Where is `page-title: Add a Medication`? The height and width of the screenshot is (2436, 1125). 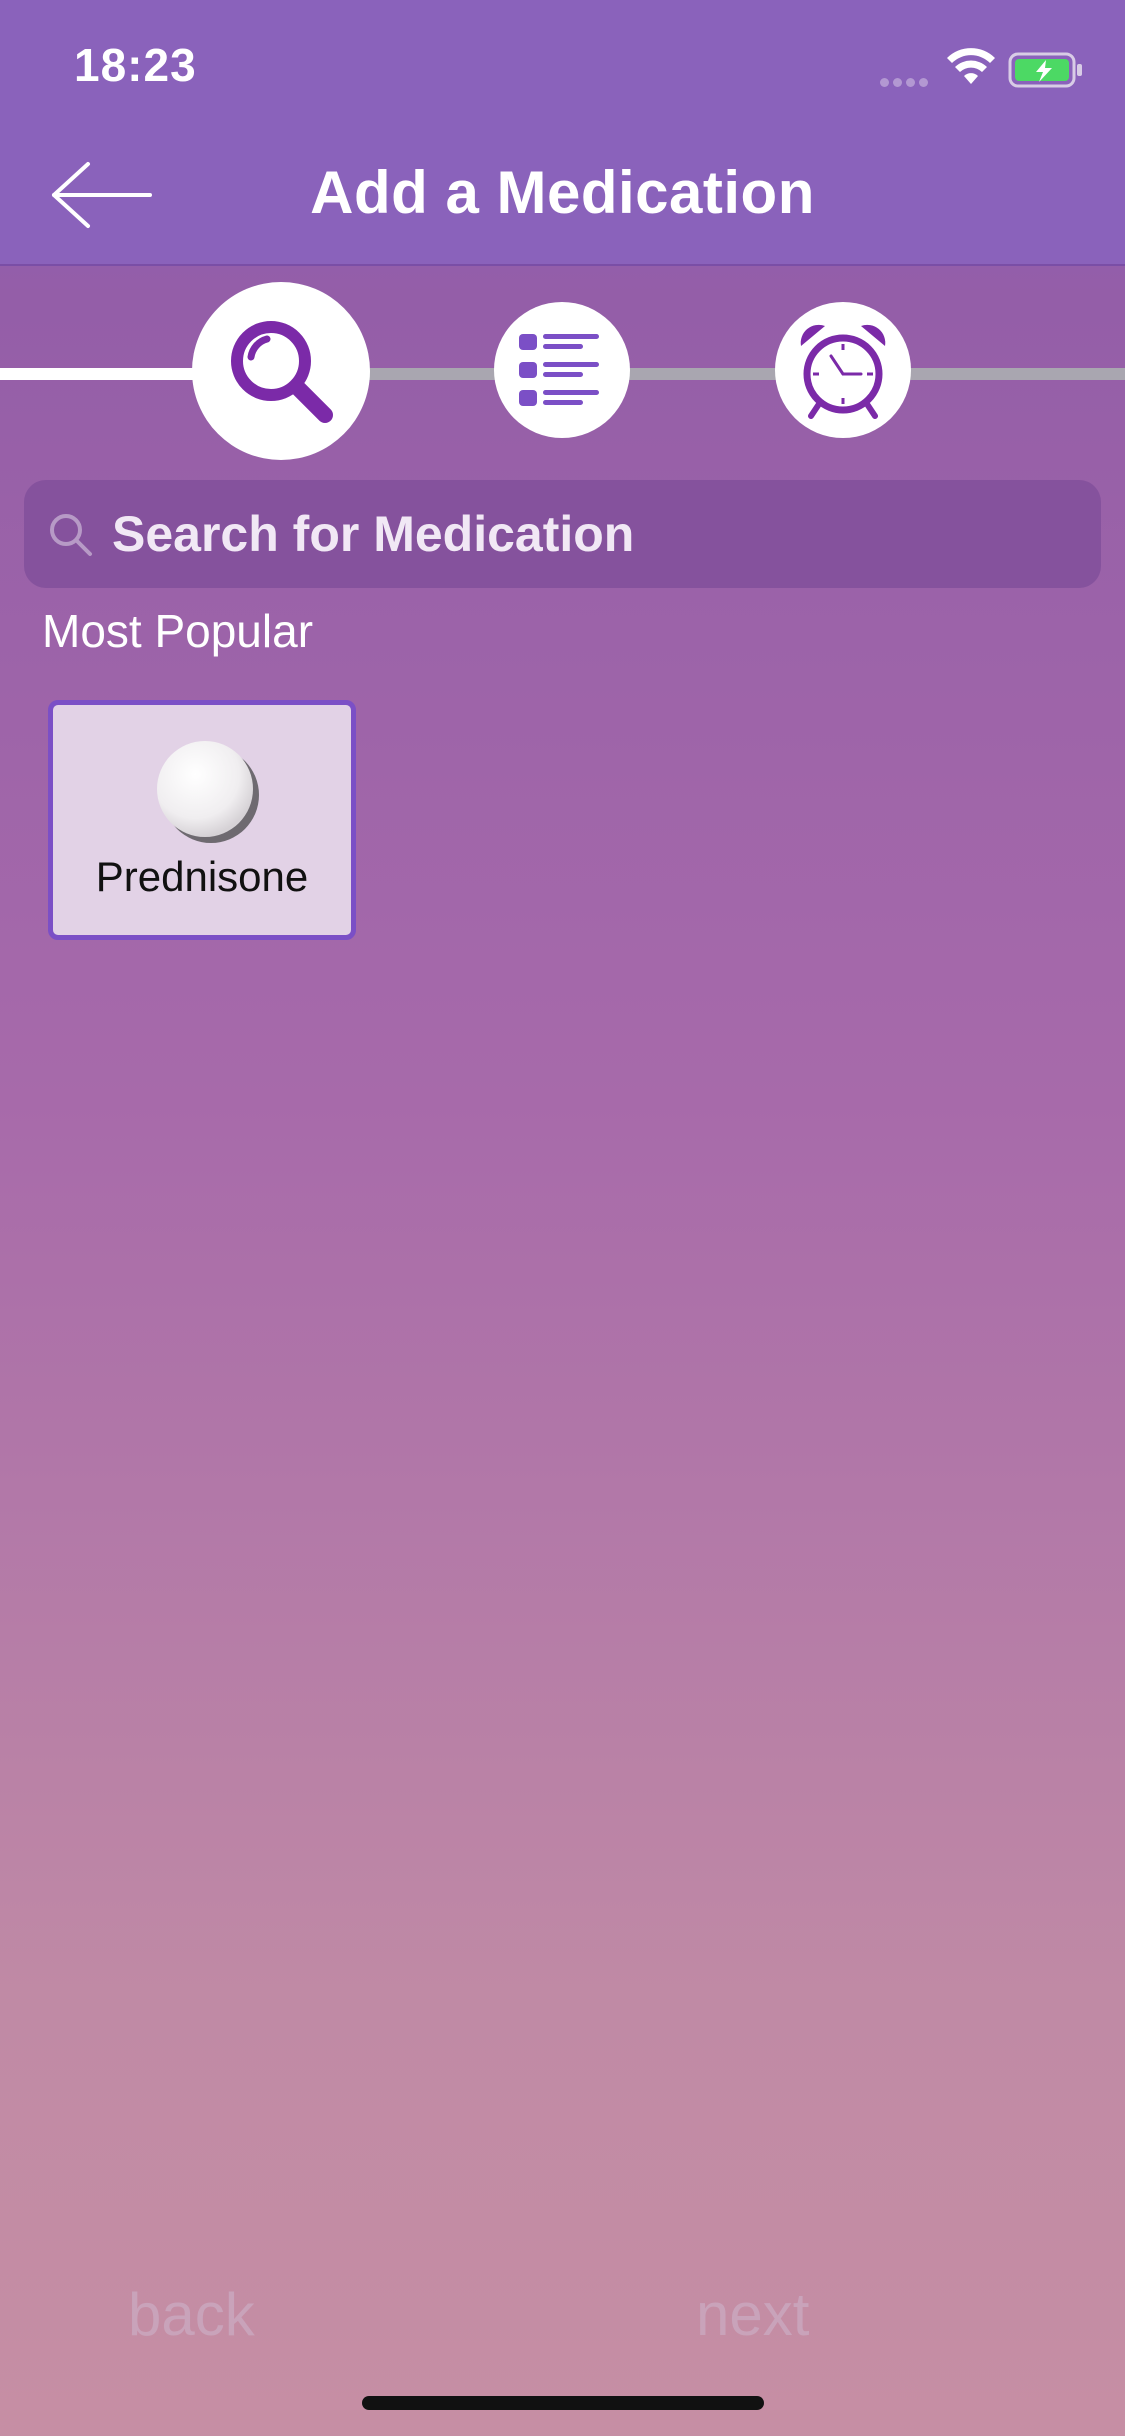 page-title: Add a Medication is located at coordinates (562, 192).